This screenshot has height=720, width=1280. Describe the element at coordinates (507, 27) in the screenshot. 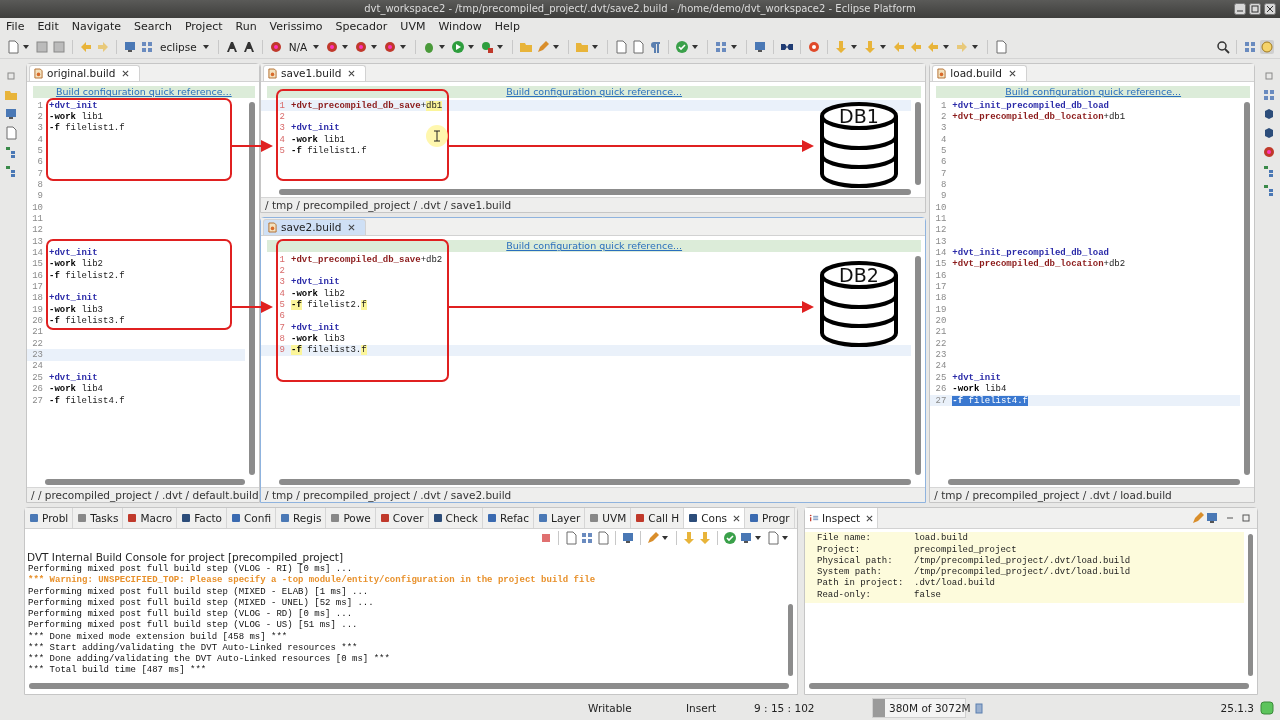

I see `menu-item: Help` at that location.